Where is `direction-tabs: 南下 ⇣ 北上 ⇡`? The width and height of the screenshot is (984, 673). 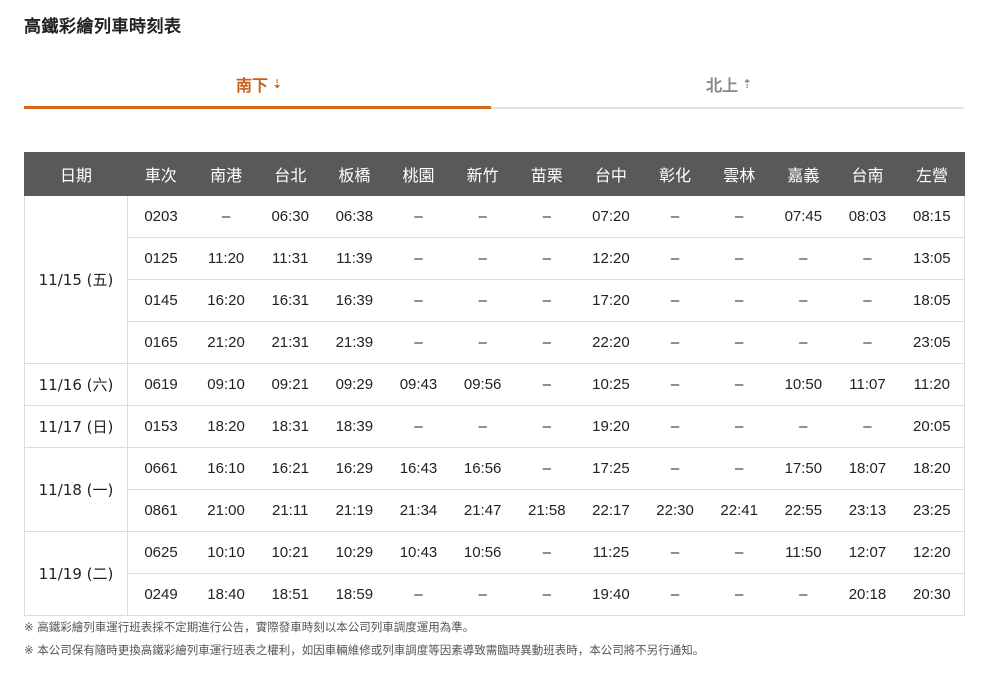 direction-tabs: 南下 ⇣ 北上 ⇡ is located at coordinates (494, 85).